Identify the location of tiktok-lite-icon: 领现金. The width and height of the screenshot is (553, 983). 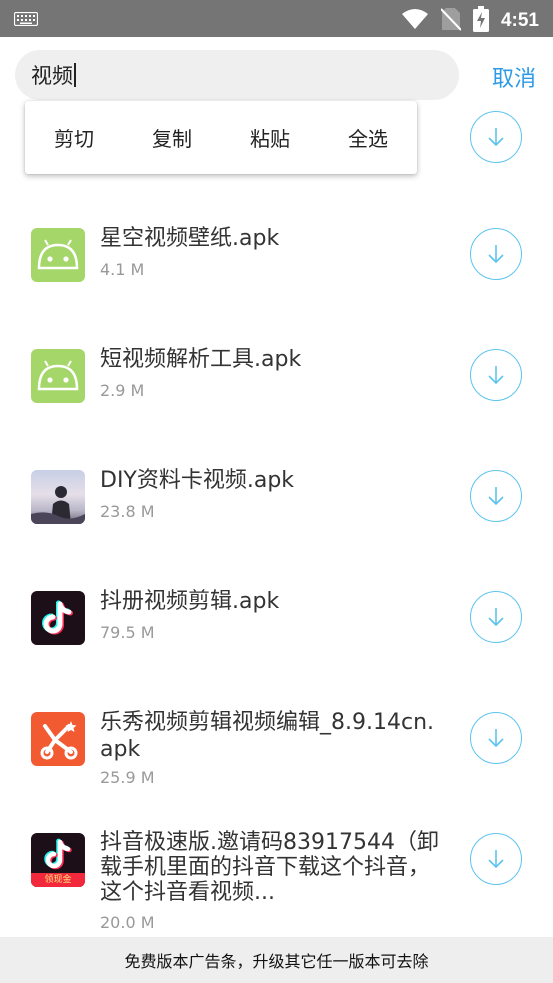
(58, 860).